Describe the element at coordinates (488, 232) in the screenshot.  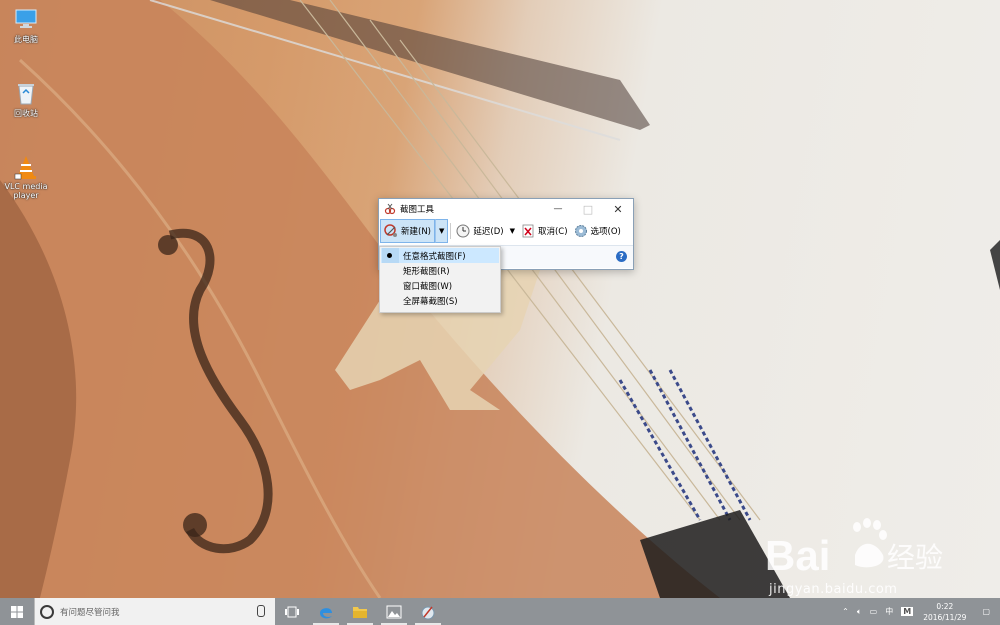
I see `delay-button-label: 延迟(D)` at that location.